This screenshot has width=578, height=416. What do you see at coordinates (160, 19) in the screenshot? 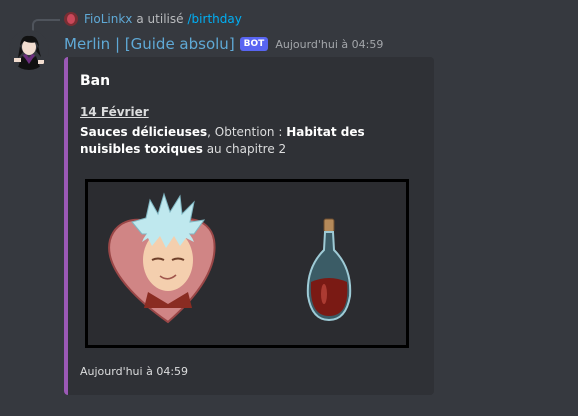
I see `reply-action-text: a utilisé` at bounding box center [160, 19].